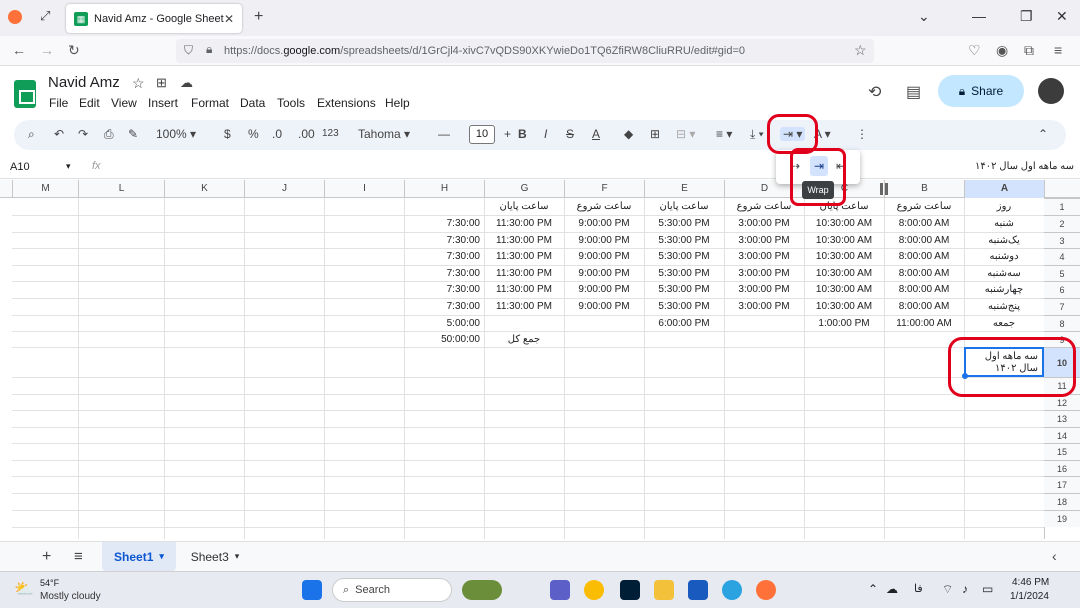  Describe the element at coordinates (1054, 556) in the screenshot. I see `scroll-tabs-icon: ‹` at that location.